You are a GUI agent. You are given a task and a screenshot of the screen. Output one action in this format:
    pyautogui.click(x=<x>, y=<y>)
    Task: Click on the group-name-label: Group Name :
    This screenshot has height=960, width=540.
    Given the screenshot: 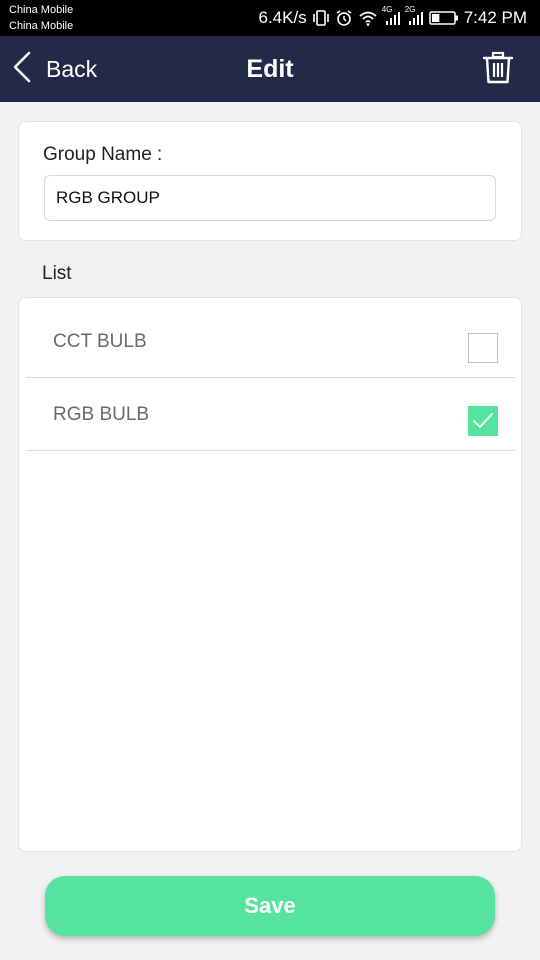 What is the action you would take?
    pyautogui.click(x=103, y=154)
    